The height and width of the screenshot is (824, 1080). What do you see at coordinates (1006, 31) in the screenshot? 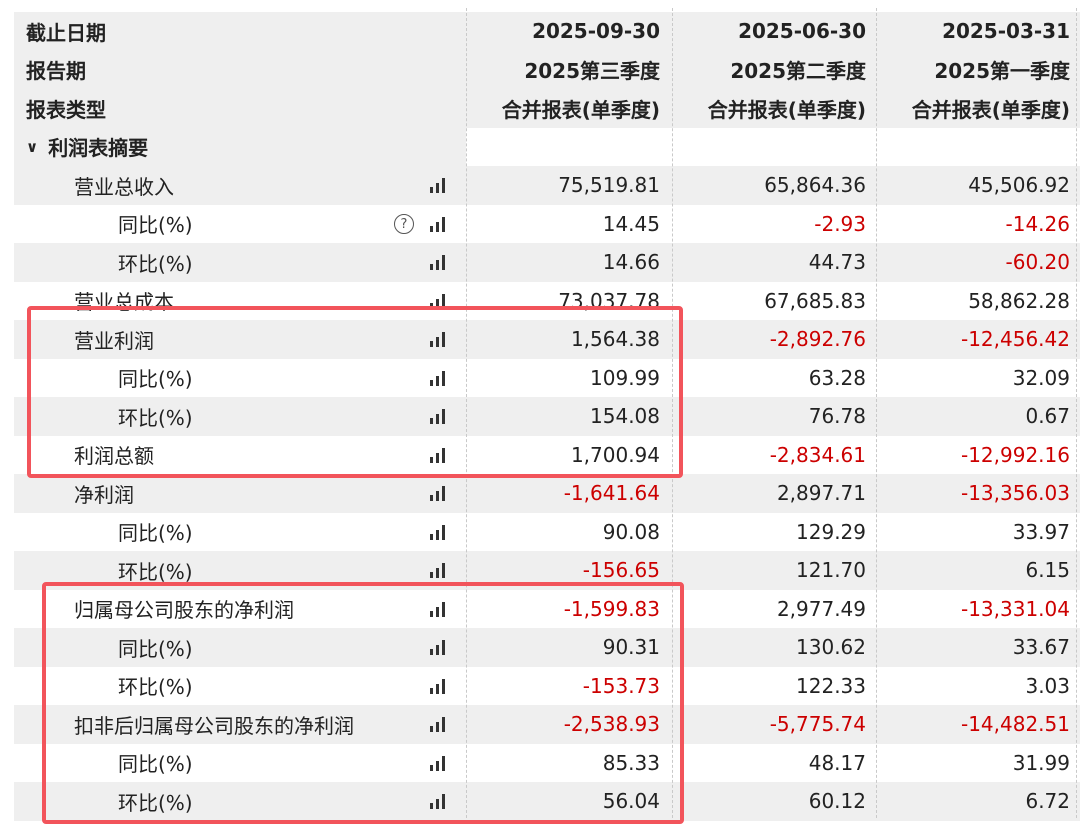
I see `header-cell: 2025-03-31` at bounding box center [1006, 31].